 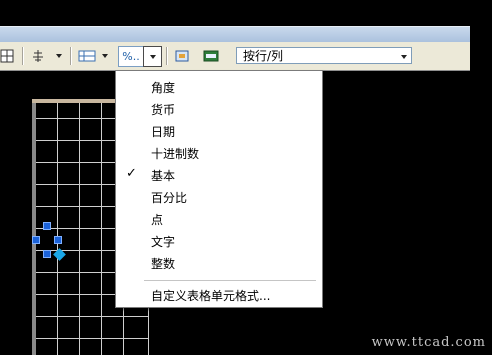 I want to click on menu-item-label: 基本, so click(x=163, y=176).